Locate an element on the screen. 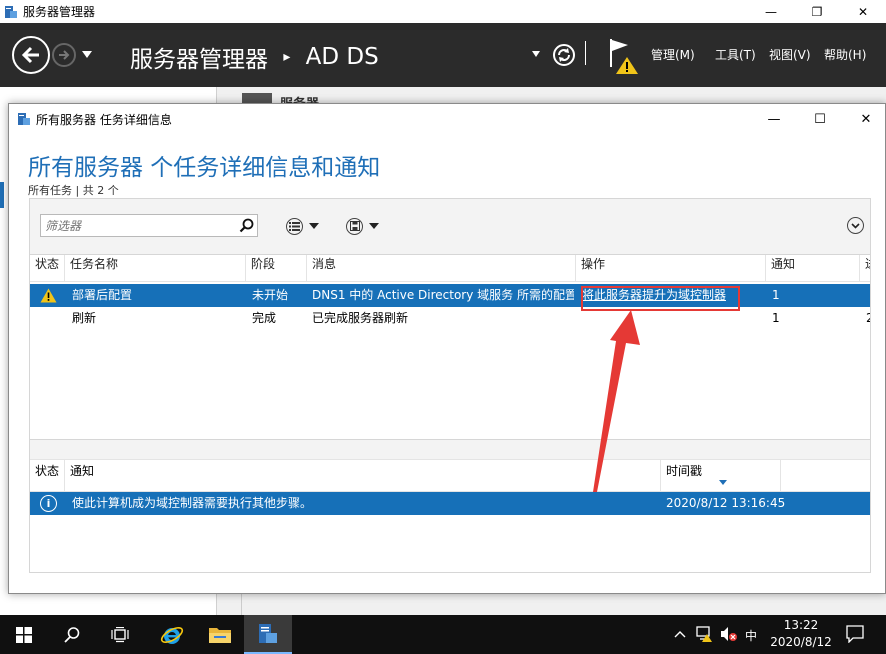 Image resolution: width=886 pixels, height=654 pixels. restore-button: ❐ is located at coordinates (817, 11).